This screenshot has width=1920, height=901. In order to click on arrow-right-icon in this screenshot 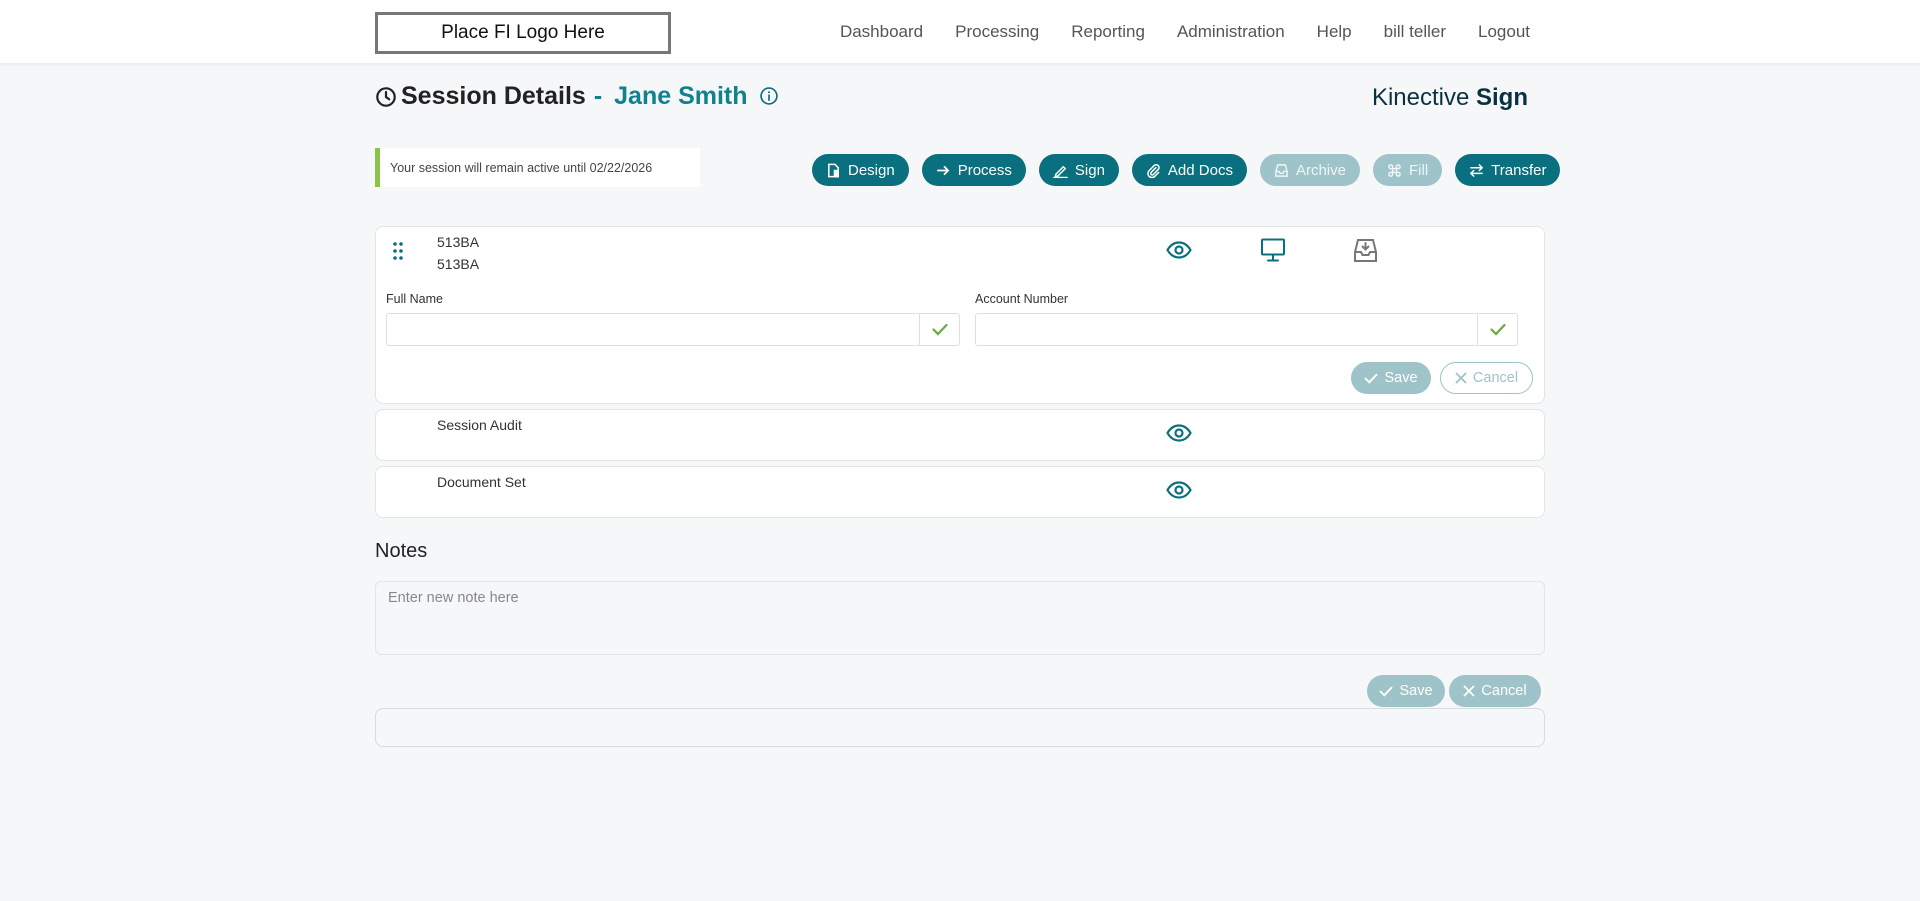, I will do `click(943, 170)`.